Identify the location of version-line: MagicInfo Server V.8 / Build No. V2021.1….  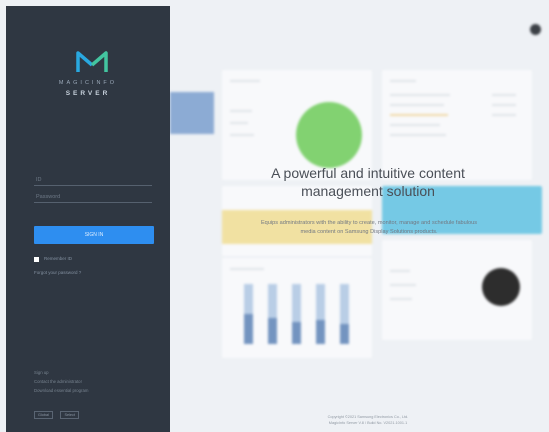
(368, 423).